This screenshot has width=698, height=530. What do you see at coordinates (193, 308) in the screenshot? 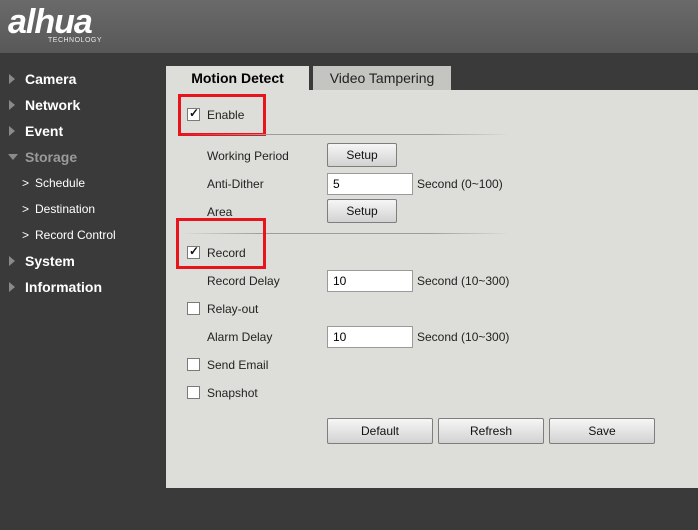
I see `relay-out-checkbox` at bounding box center [193, 308].